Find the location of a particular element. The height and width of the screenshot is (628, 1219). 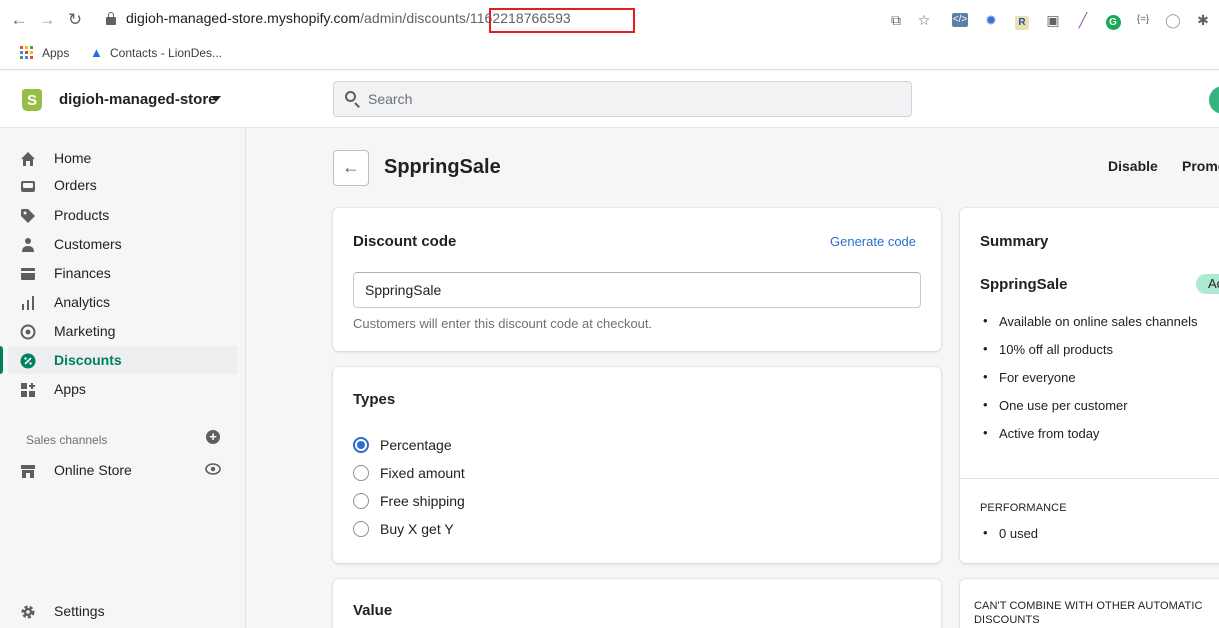

sidebar-item-analytics: Analytics is located at coordinates (123, 302).